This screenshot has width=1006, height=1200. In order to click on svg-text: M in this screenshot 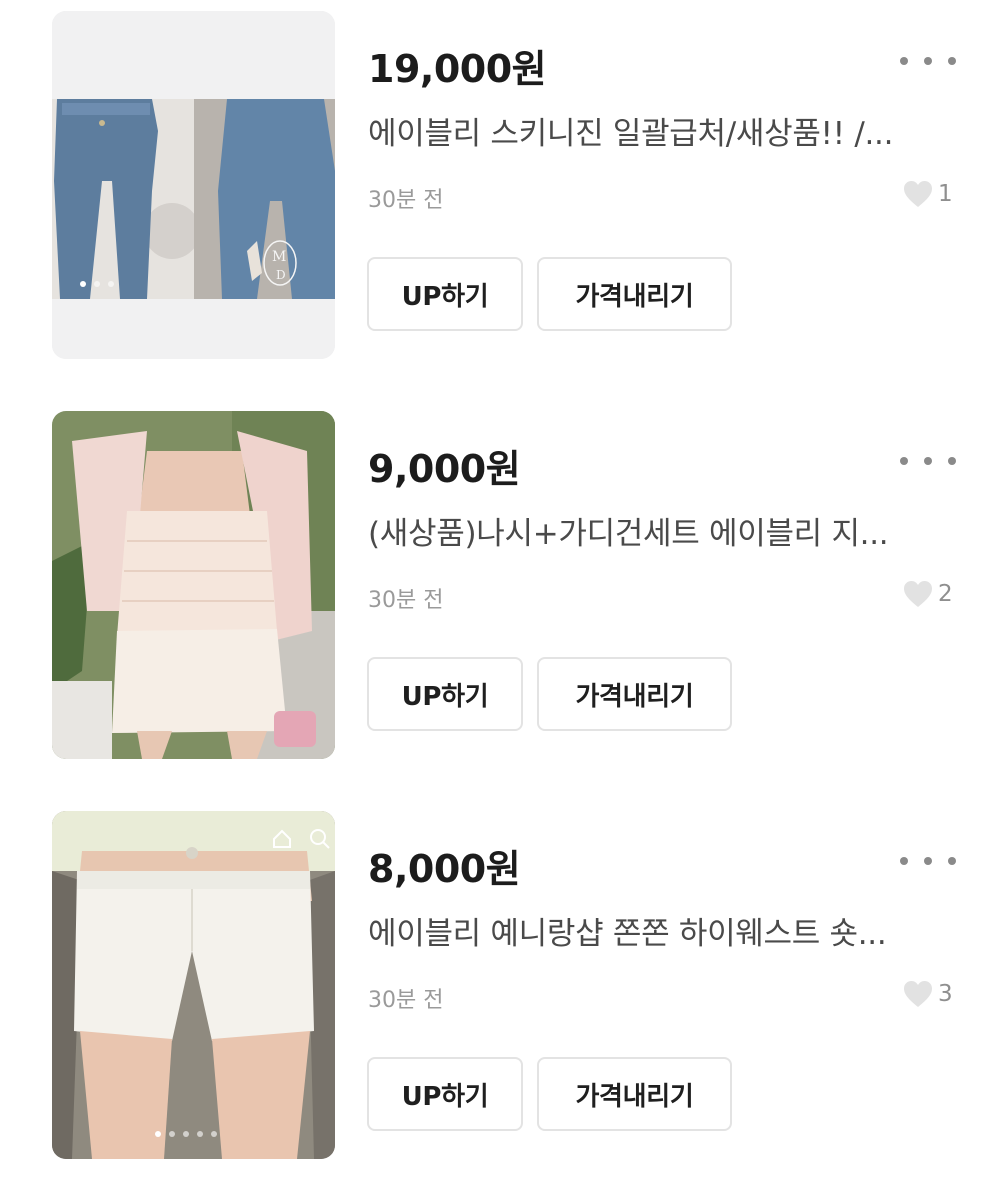, I will do `click(279, 257)`.